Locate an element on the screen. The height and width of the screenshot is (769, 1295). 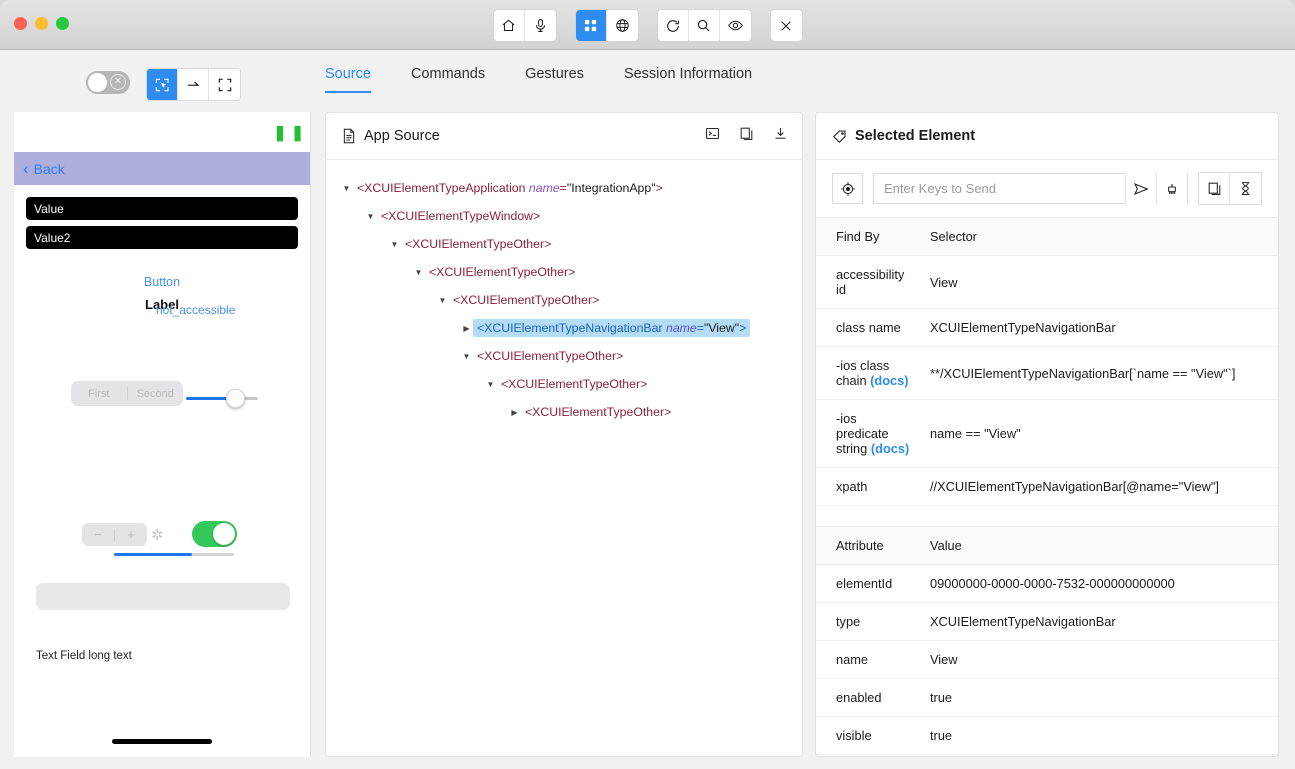
tab-session-information: Session Information is located at coordinates (697, 79).